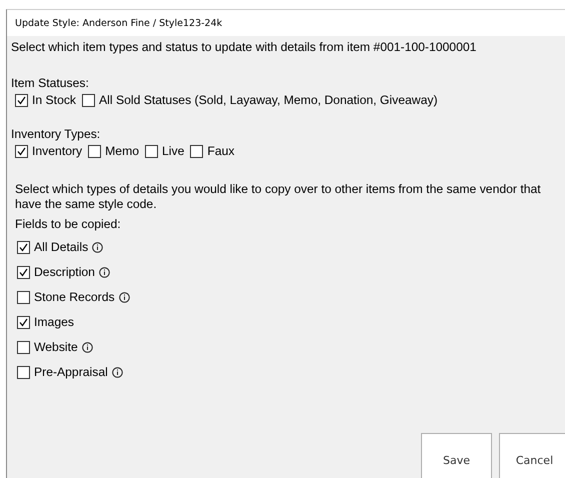 The width and height of the screenshot is (565, 478). What do you see at coordinates (50, 83) in the screenshot?
I see `section-label: Item Statuses:` at bounding box center [50, 83].